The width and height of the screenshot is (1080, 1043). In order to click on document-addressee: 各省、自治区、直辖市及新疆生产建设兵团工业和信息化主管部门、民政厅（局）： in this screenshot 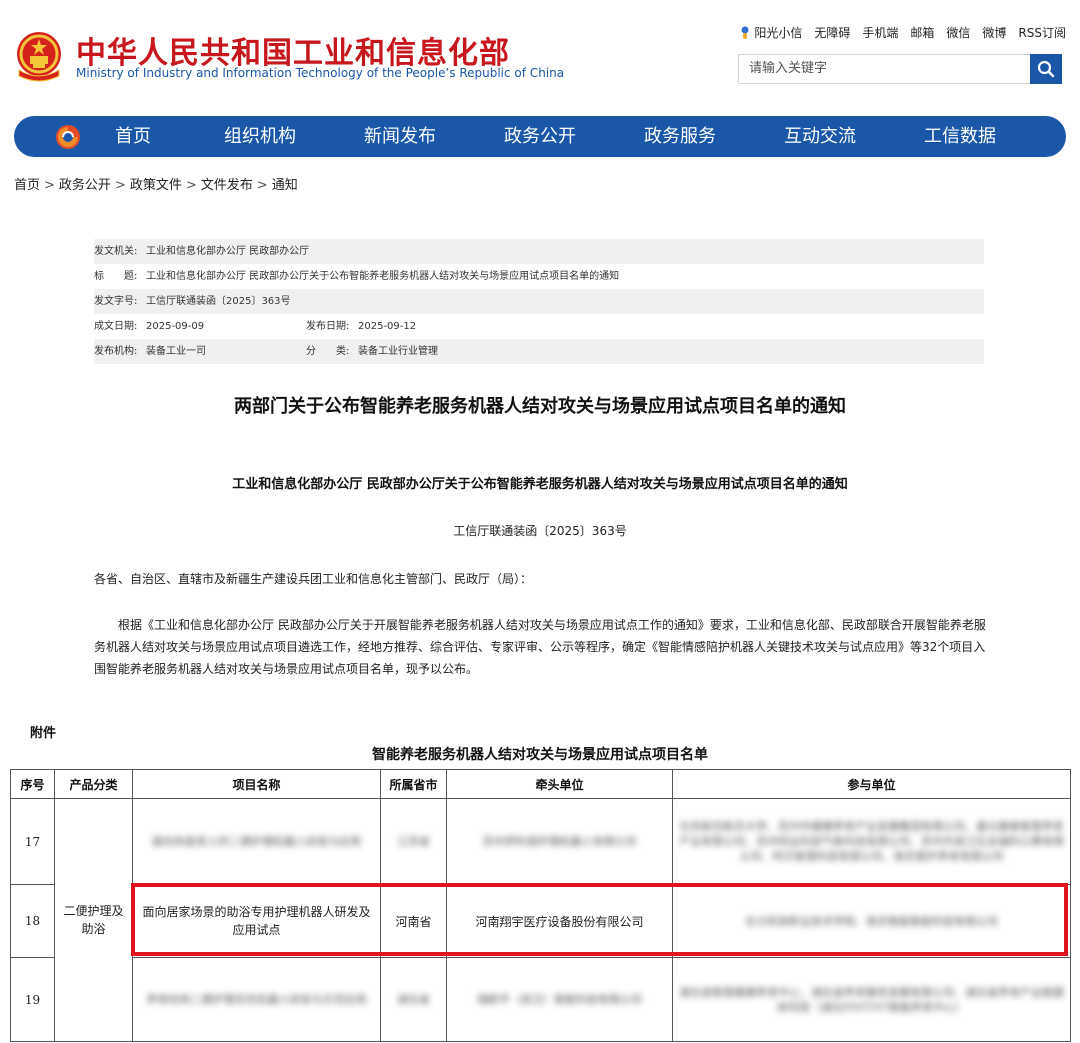, I will do `click(313, 579)`.